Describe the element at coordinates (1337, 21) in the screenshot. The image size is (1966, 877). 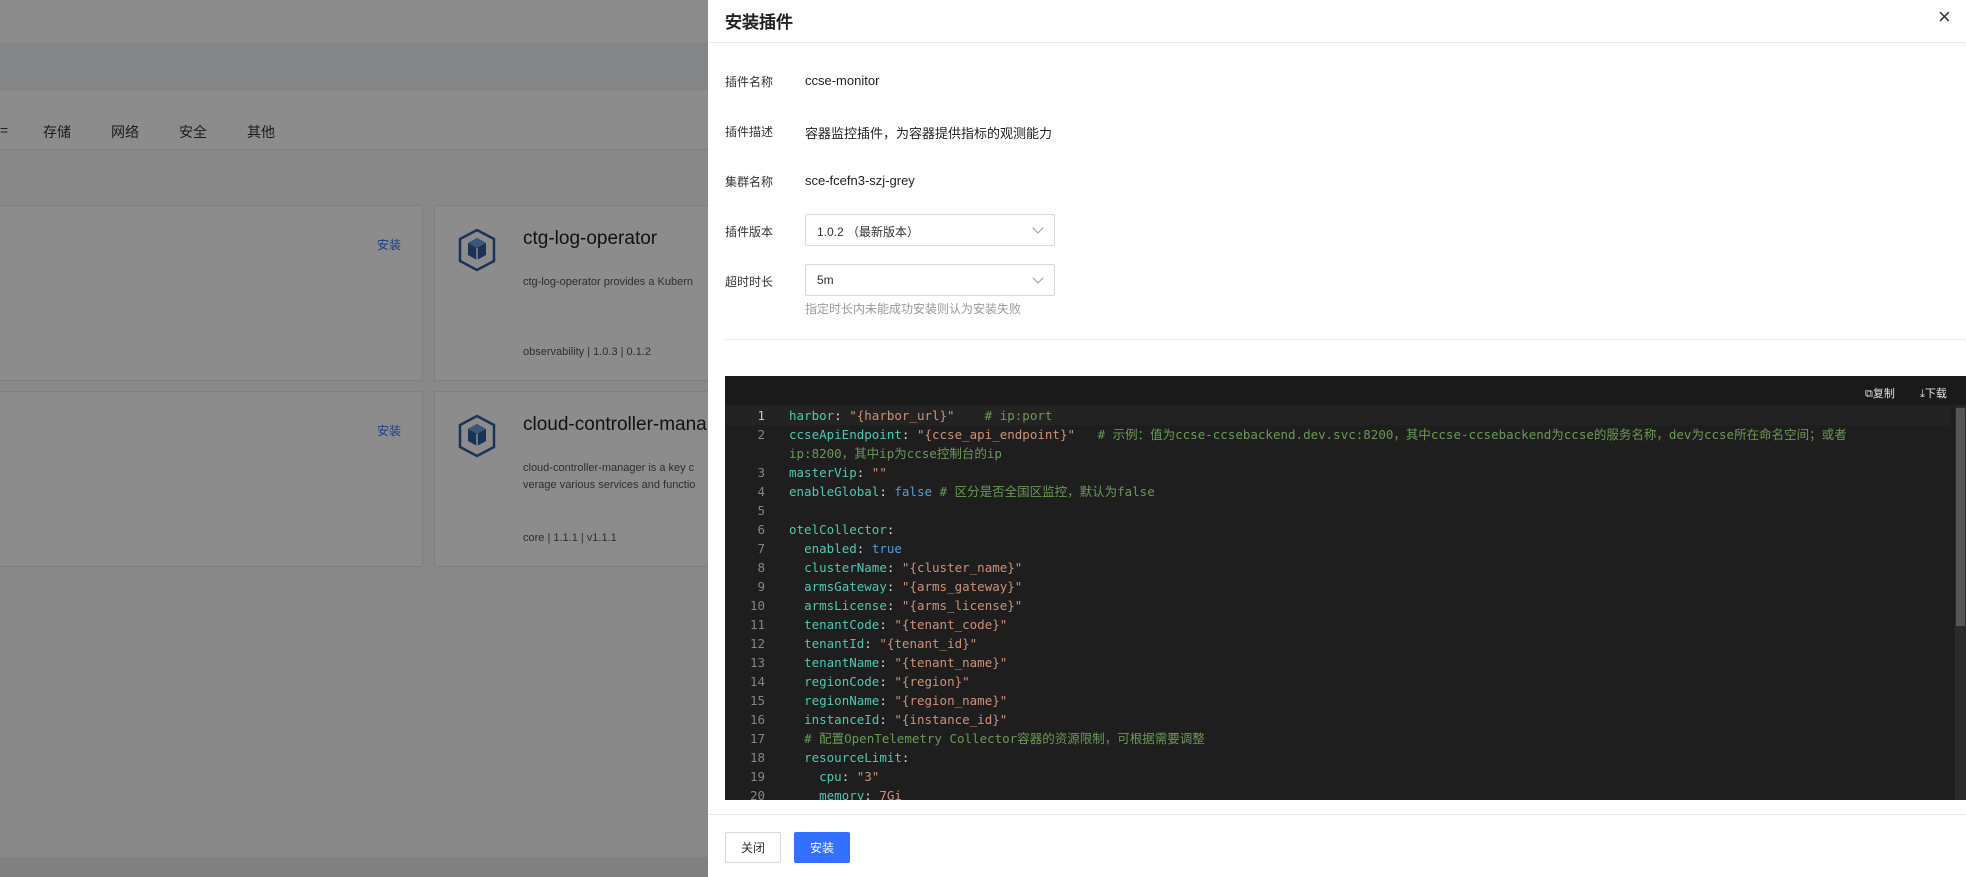
I see `drawer-header: 安装插件 ×` at that location.